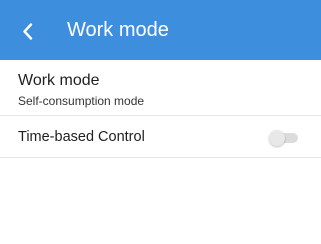 The image size is (321, 244). Describe the element at coordinates (28, 31) in the screenshot. I see `chevron-left-icon` at that location.